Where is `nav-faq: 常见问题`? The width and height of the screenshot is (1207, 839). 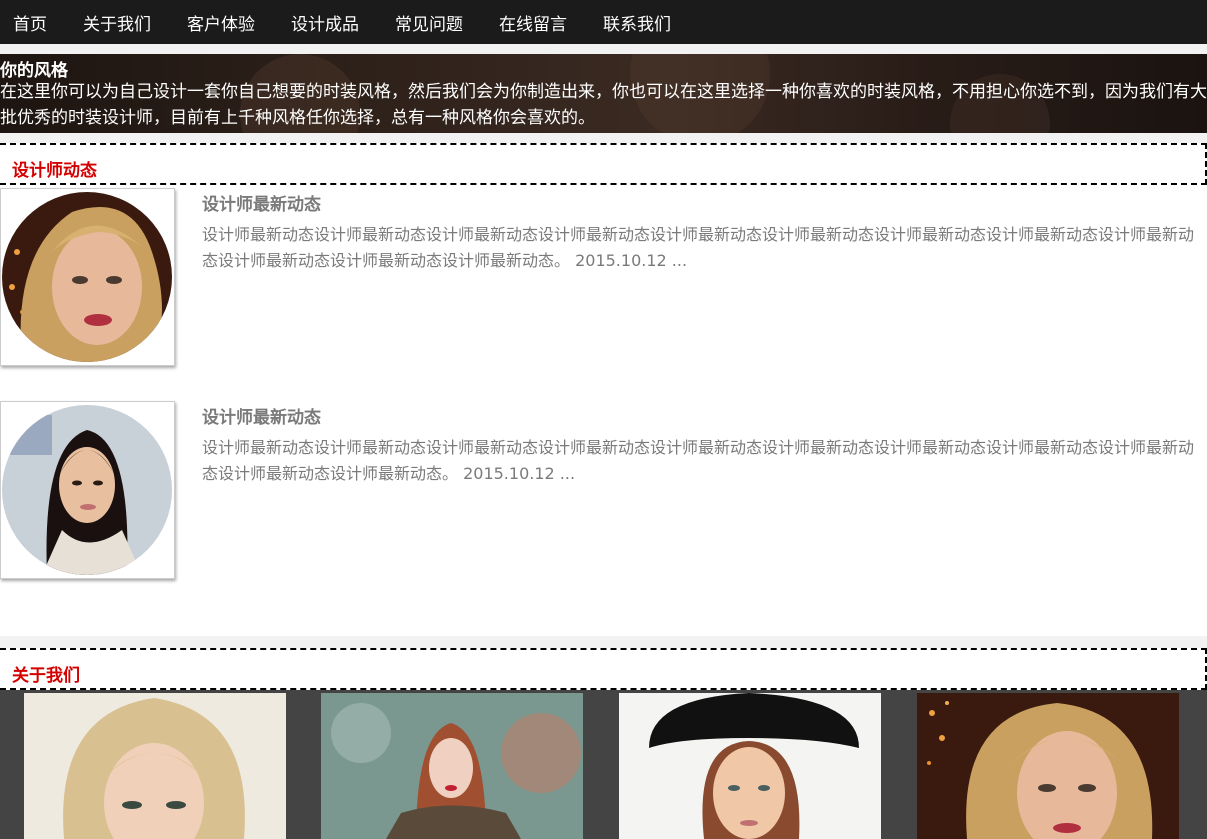 nav-faq: 常见问题 is located at coordinates (429, 22).